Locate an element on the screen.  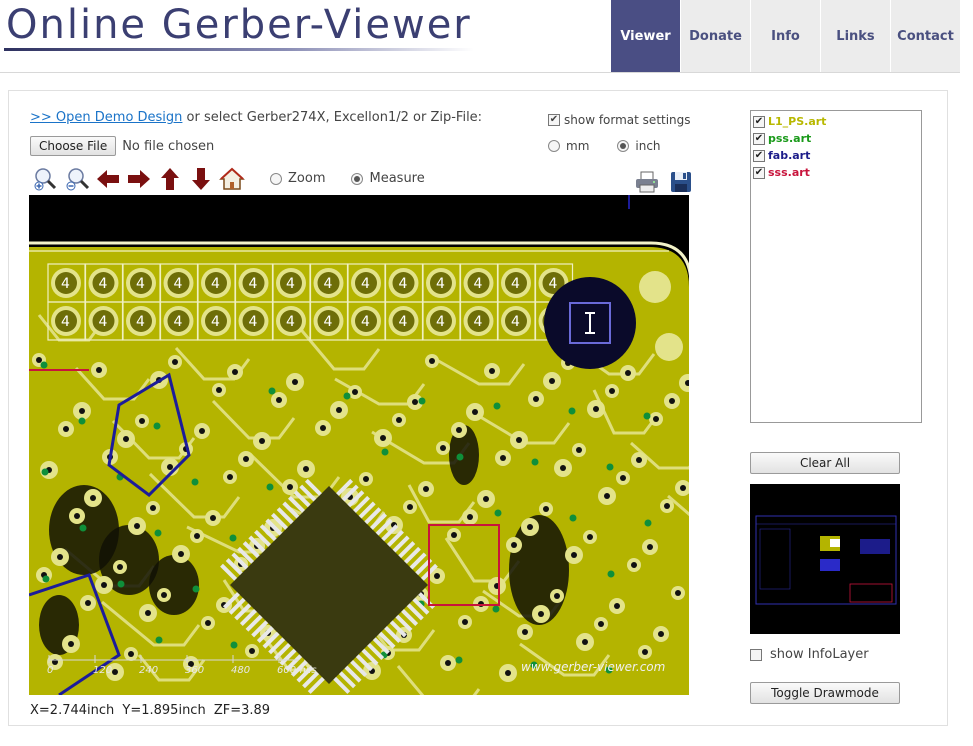
zoom-out-icon is located at coordinates (76, 179).